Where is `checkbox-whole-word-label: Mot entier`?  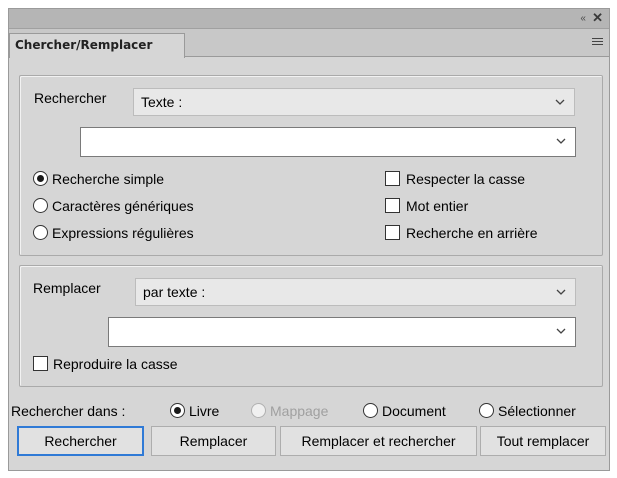
checkbox-whole-word-label: Mot entier is located at coordinates (437, 206).